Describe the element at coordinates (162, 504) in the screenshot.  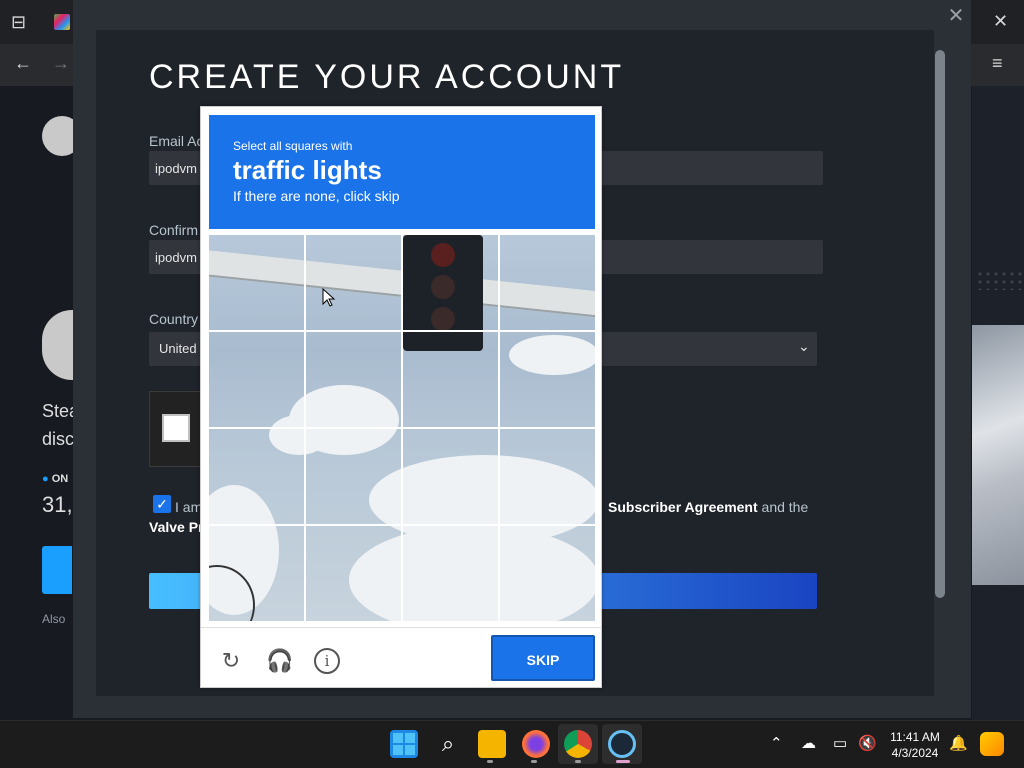
I see `agree-checkbox: ✓` at that location.